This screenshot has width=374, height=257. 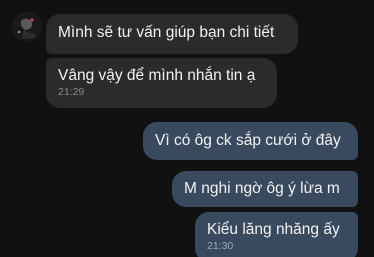 What do you see at coordinates (273, 229) in the screenshot?
I see `message-text: Kiểu lăng nhăng ấy` at bounding box center [273, 229].